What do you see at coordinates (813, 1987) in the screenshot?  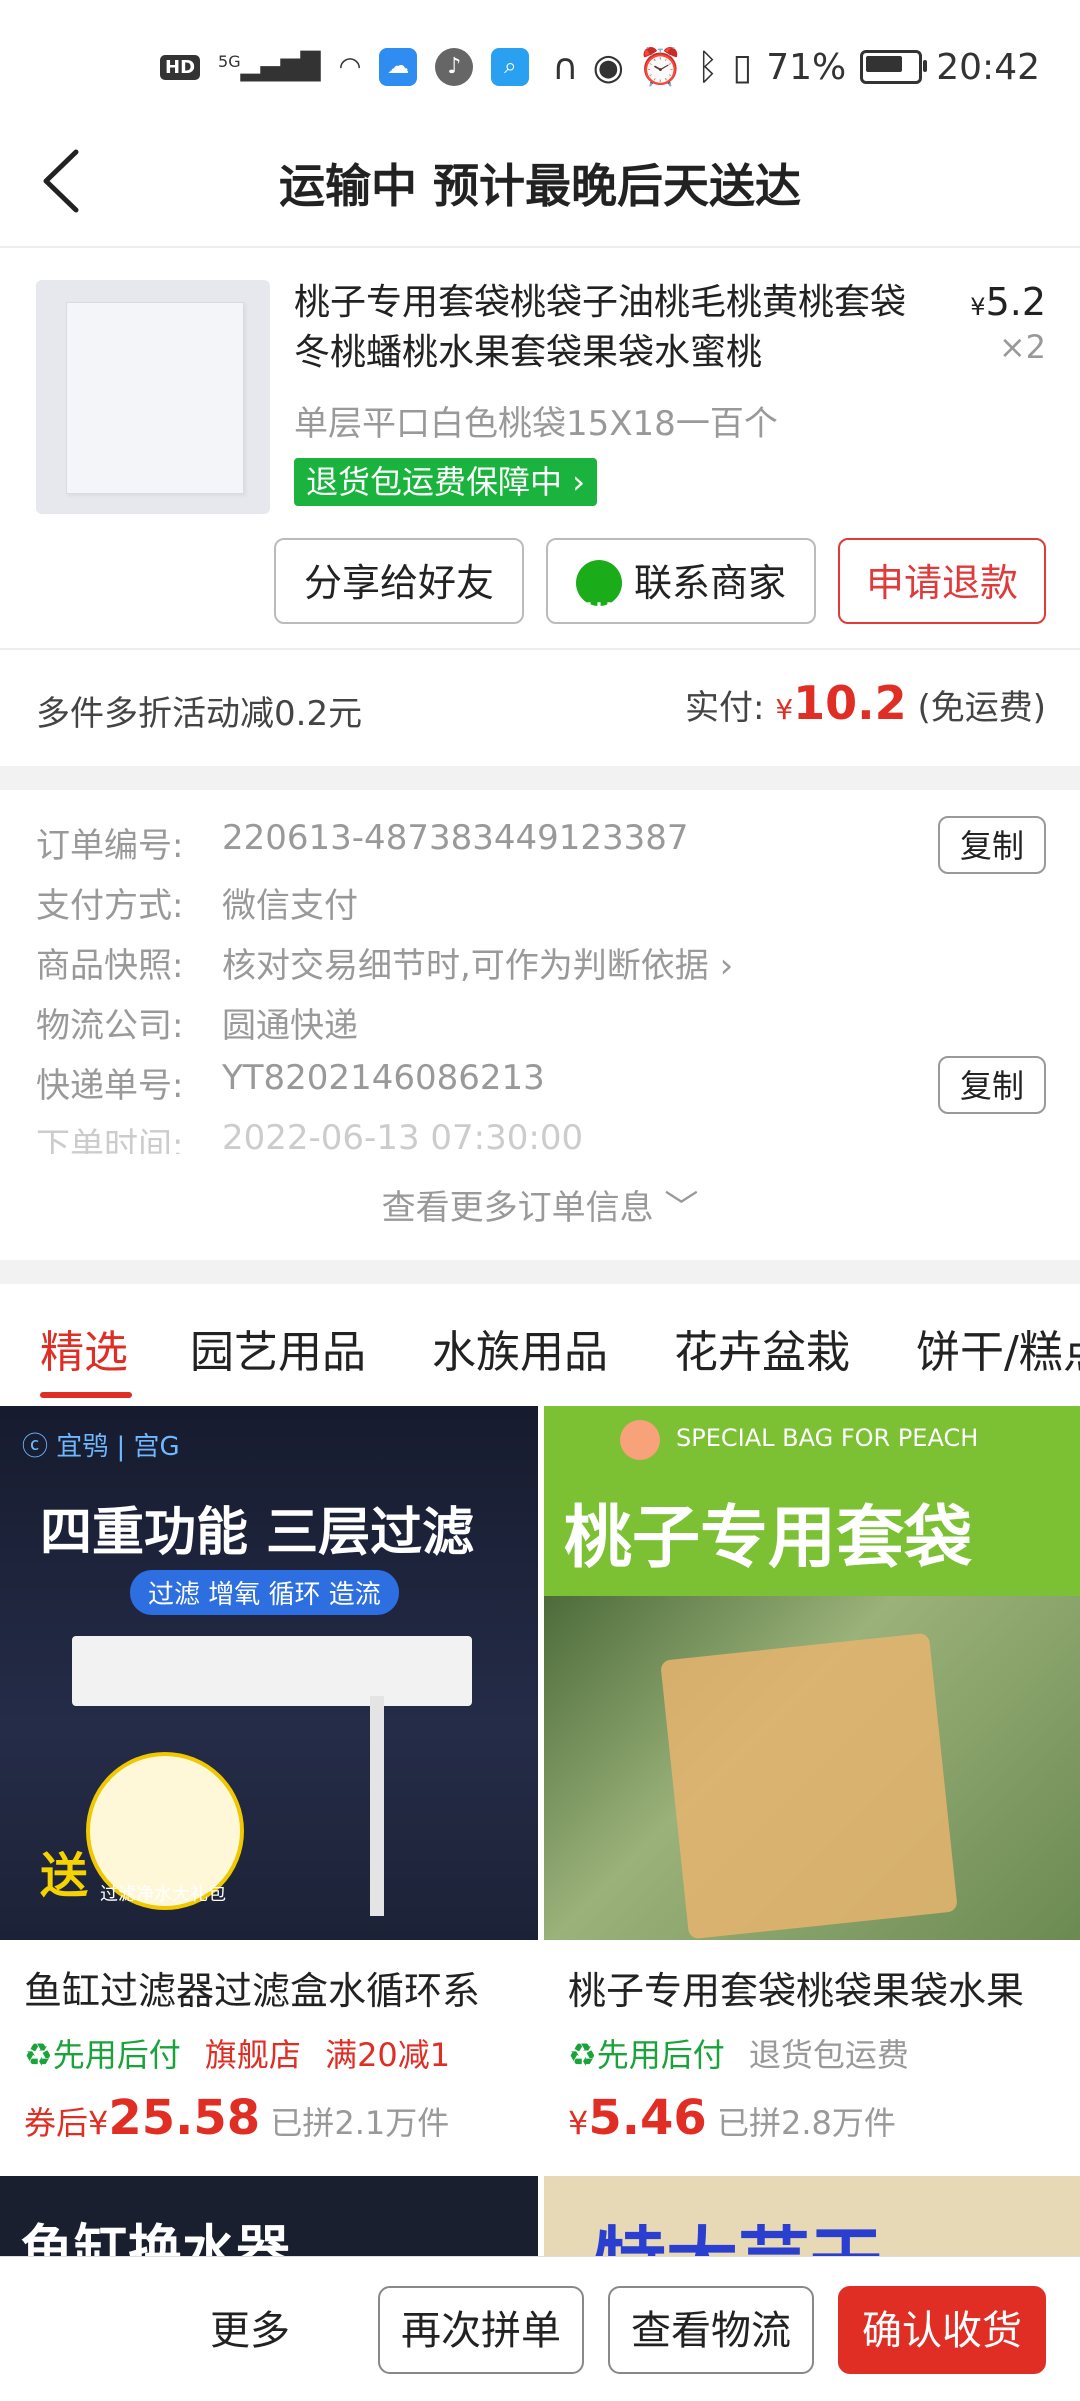 I see `product-card-title: 桃子专用套袋桃袋果袋水果` at bounding box center [813, 1987].